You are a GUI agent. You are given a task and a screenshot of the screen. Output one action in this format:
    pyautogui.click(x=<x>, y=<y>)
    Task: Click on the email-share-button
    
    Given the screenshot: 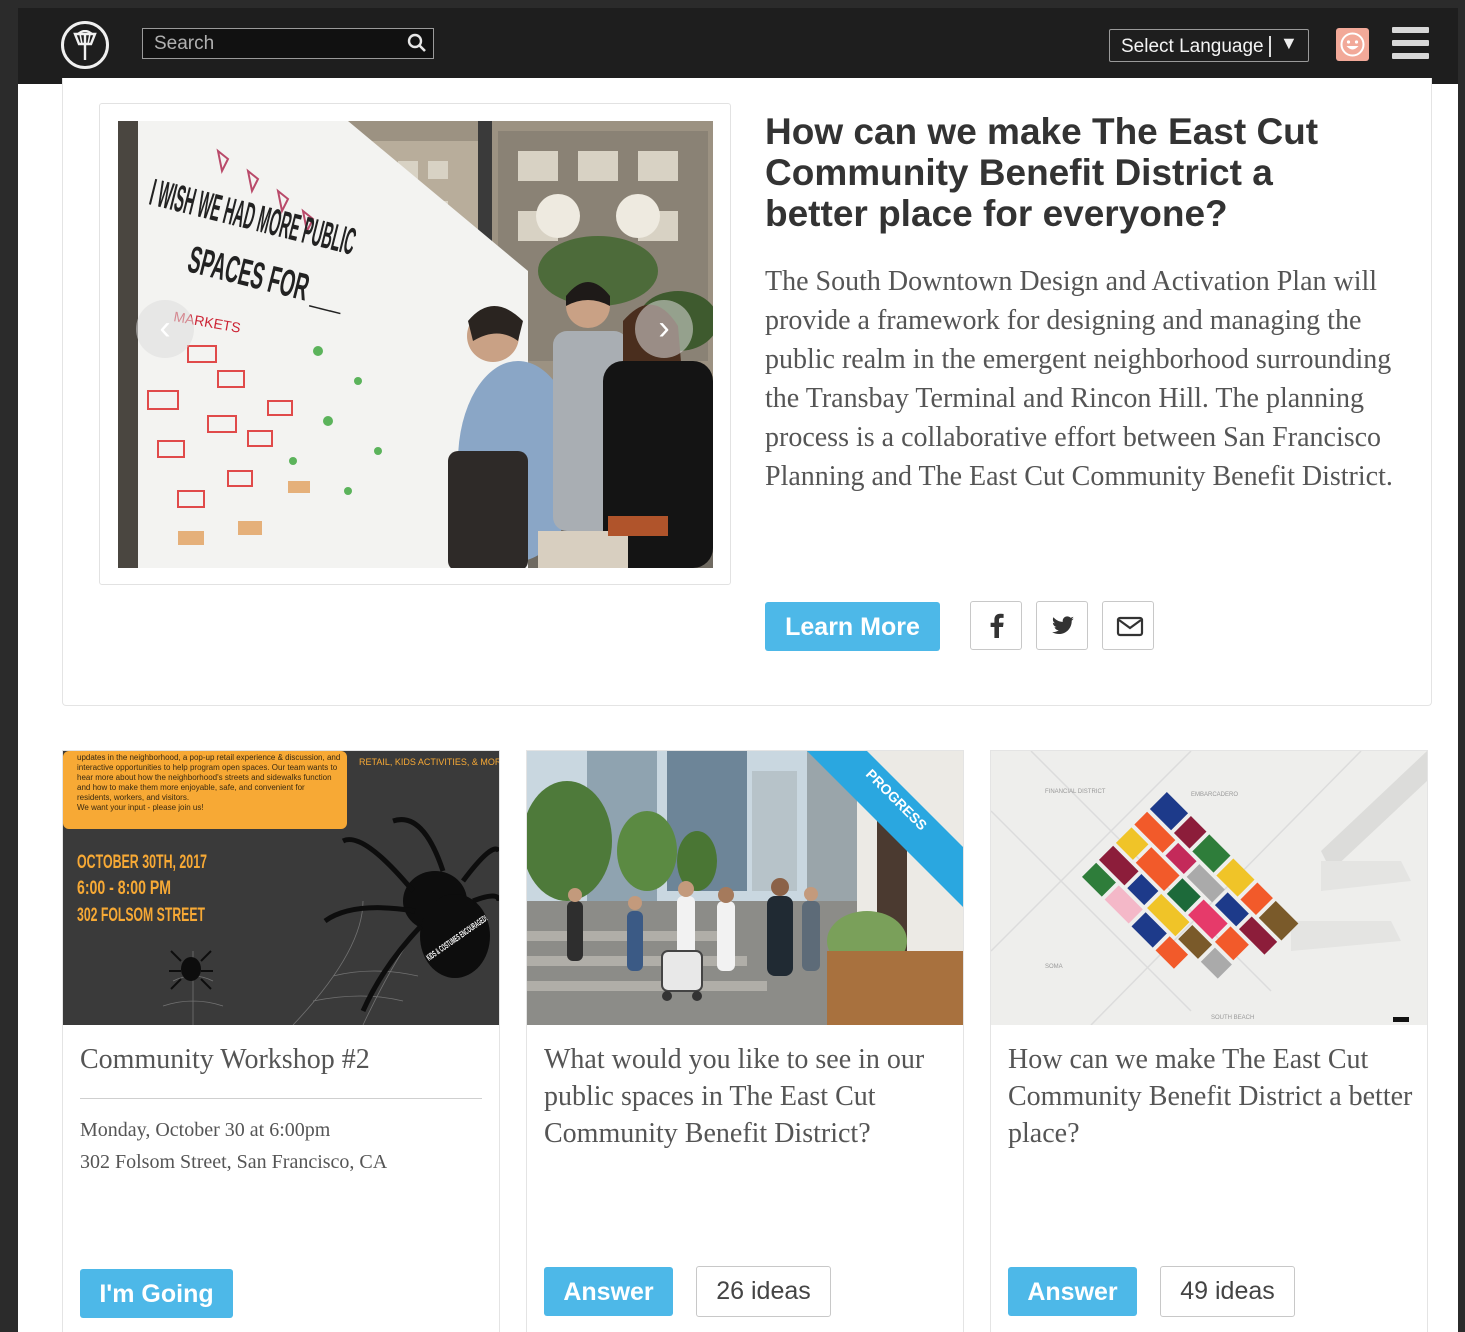 What is the action you would take?
    pyautogui.click(x=1128, y=625)
    